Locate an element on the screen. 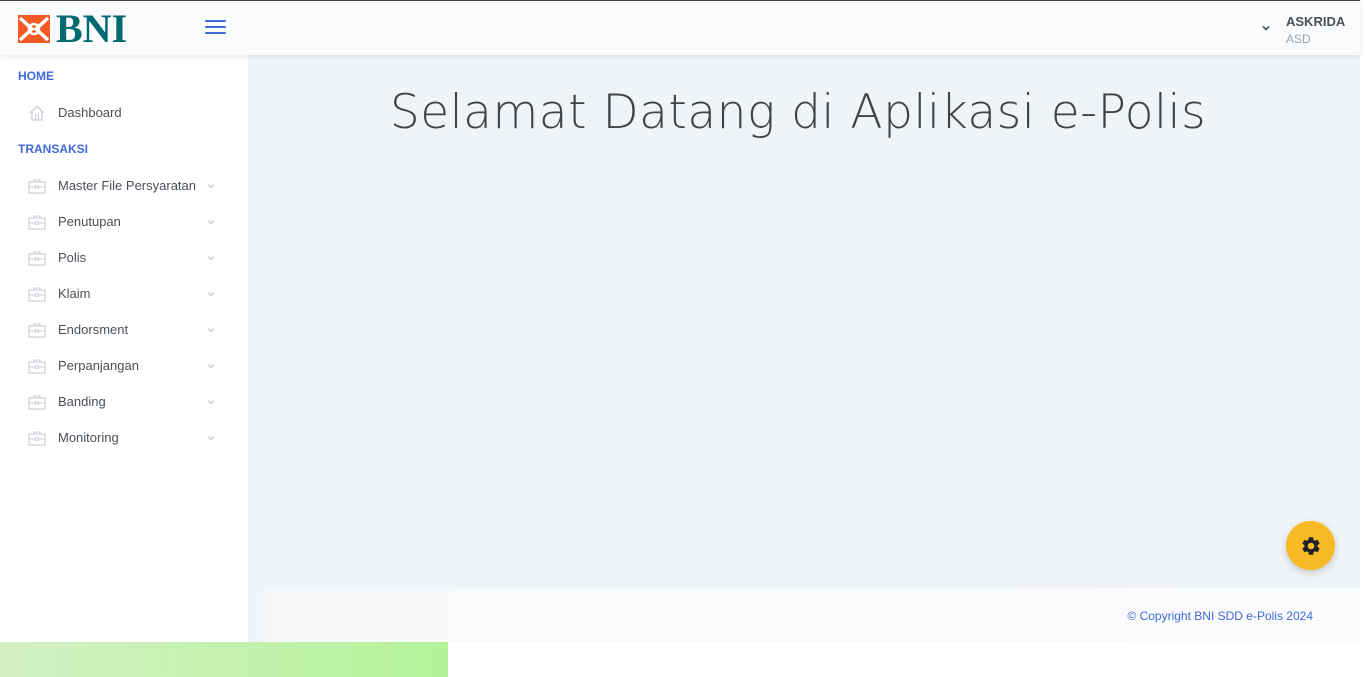  hamburger-icon is located at coordinates (215, 21).